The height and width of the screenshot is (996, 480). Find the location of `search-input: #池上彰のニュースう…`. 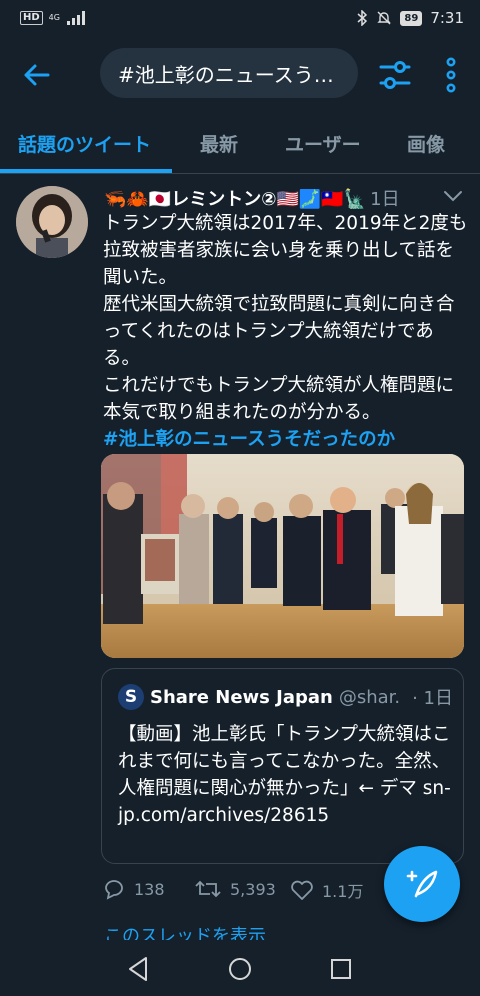

search-input: #池上彰のニュースう… is located at coordinates (229, 73).